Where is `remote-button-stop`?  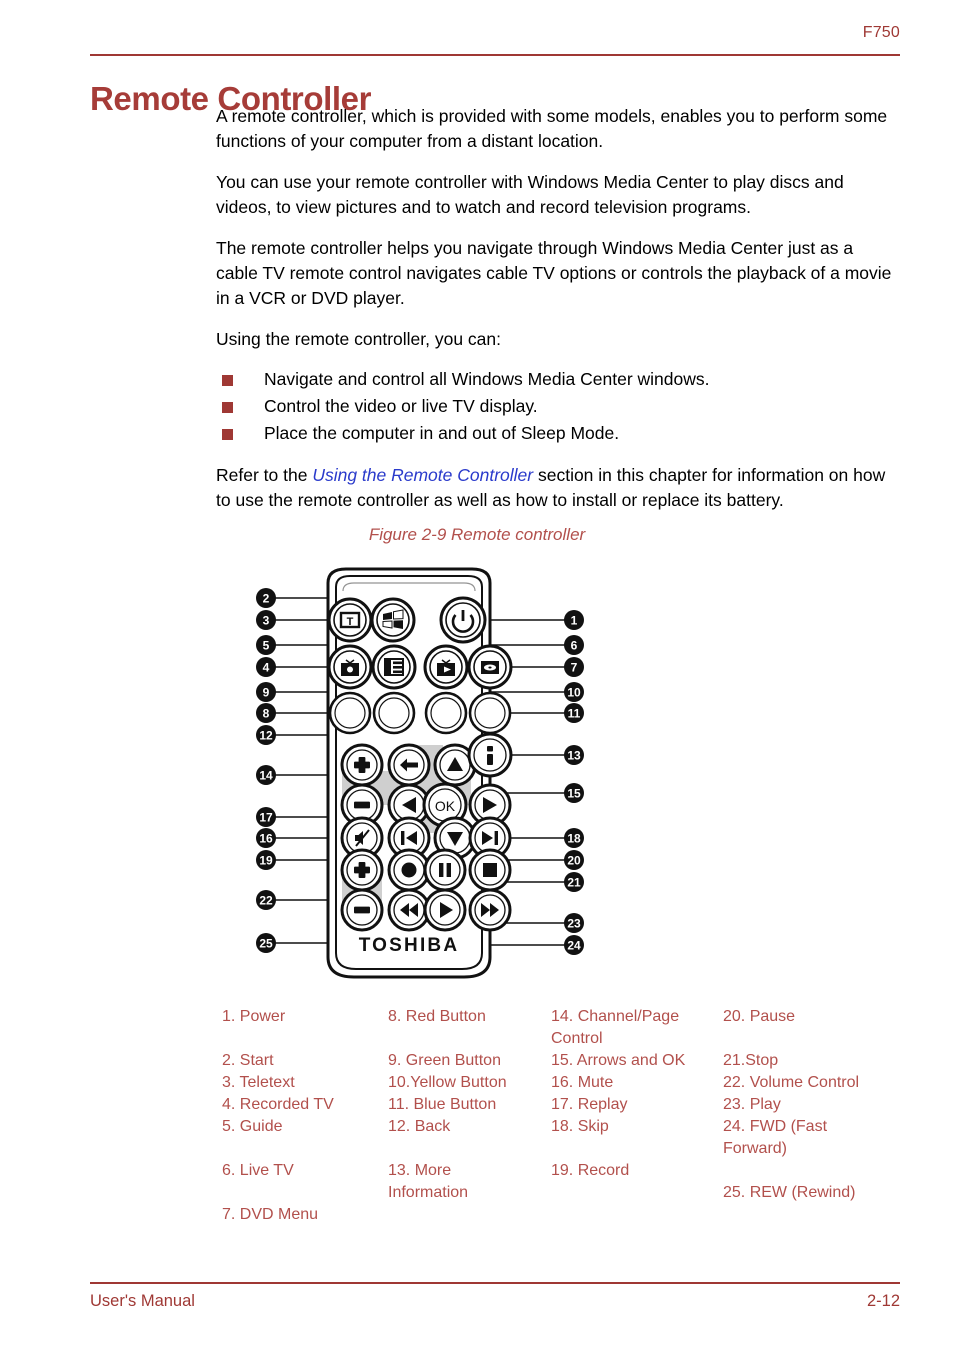
remote-button-stop is located at coordinates (490, 870).